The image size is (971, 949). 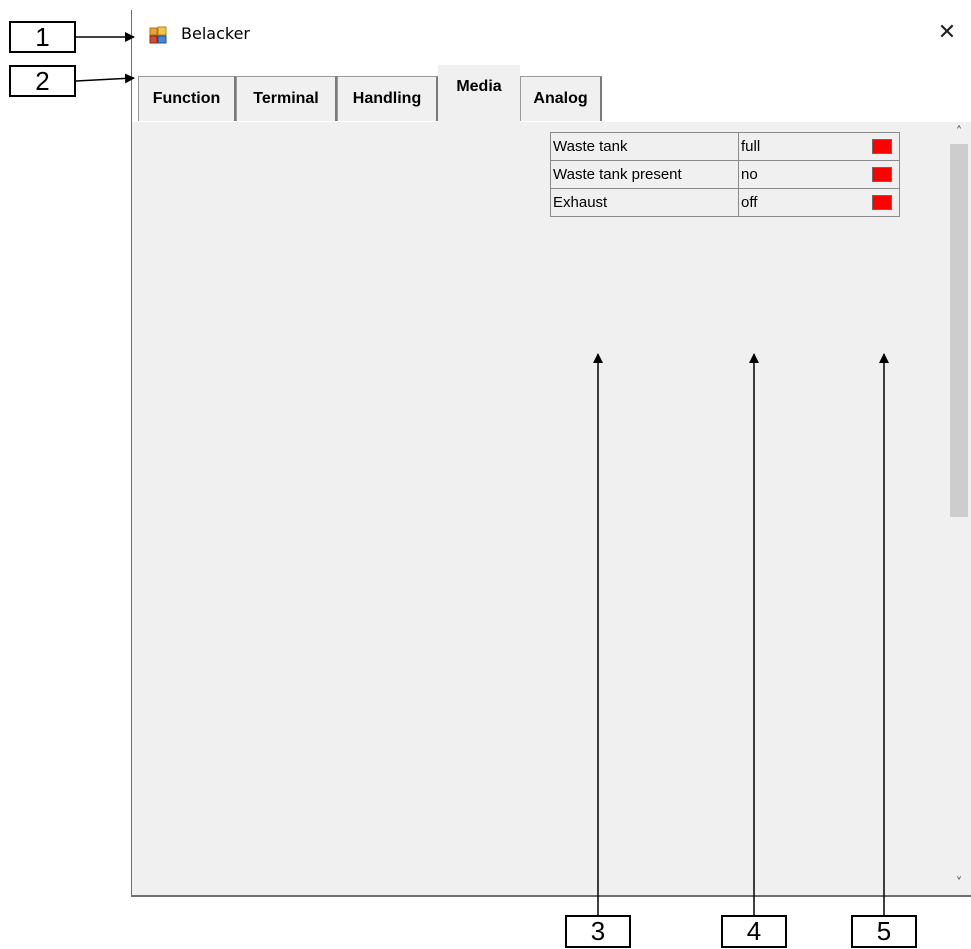 What do you see at coordinates (42, 81) in the screenshot?
I see `callout-2: 2` at bounding box center [42, 81].